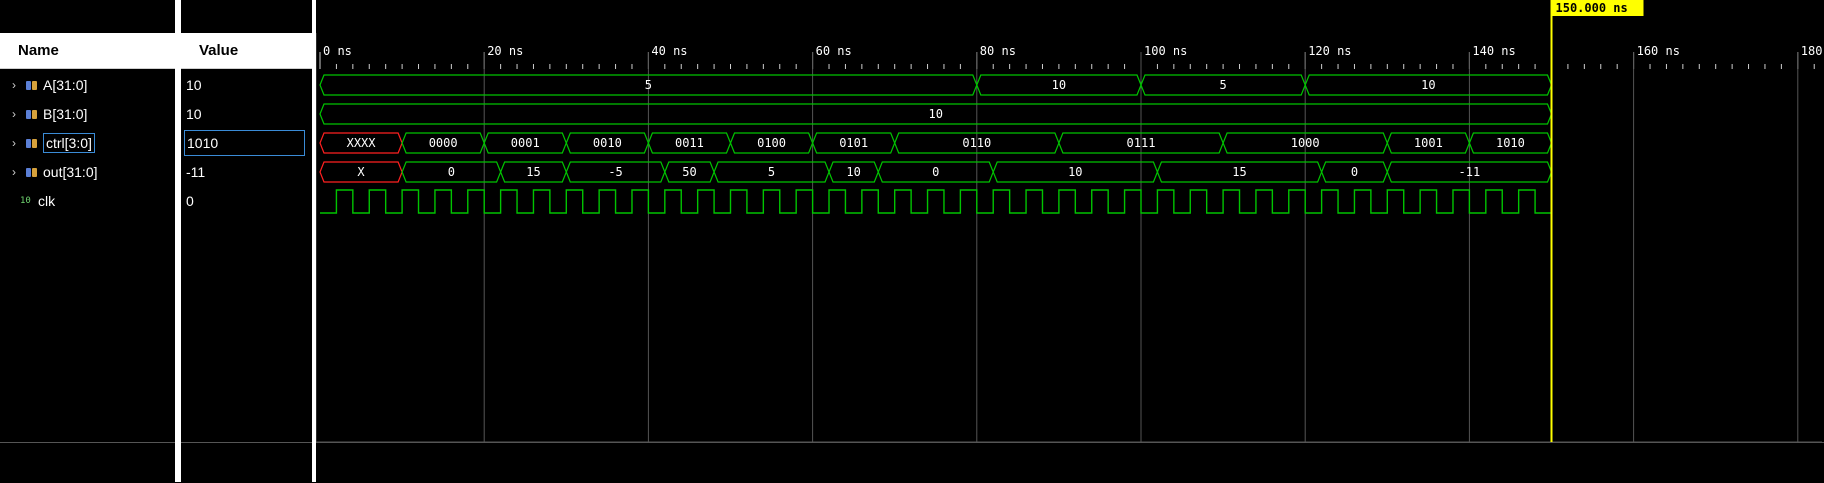  Describe the element at coordinates (669, 51) in the screenshot. I see `ruler-label: 40 ns` at that location.